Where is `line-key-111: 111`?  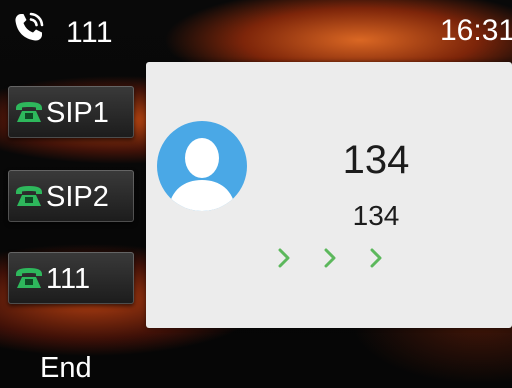
line-key-111: 111 is located at coordinates (71, 278).